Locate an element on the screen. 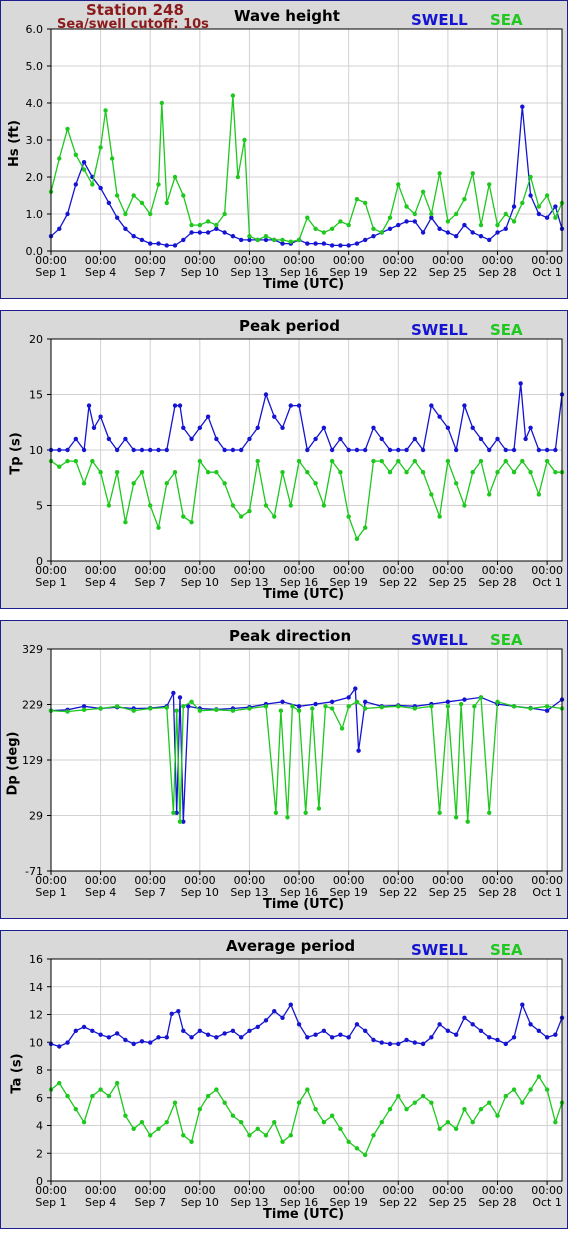  y-tick-label: 1.0 is located at coordinates (35, 214).